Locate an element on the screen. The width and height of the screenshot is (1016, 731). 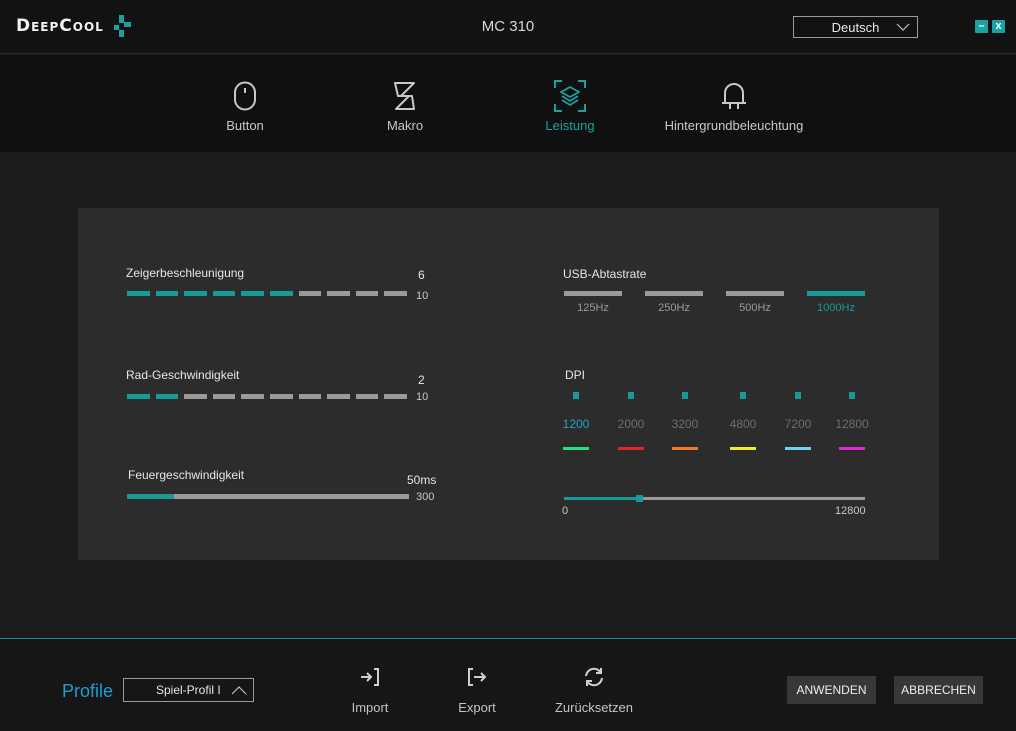
dpi-slider-fill is located at coordinates (602, 498).